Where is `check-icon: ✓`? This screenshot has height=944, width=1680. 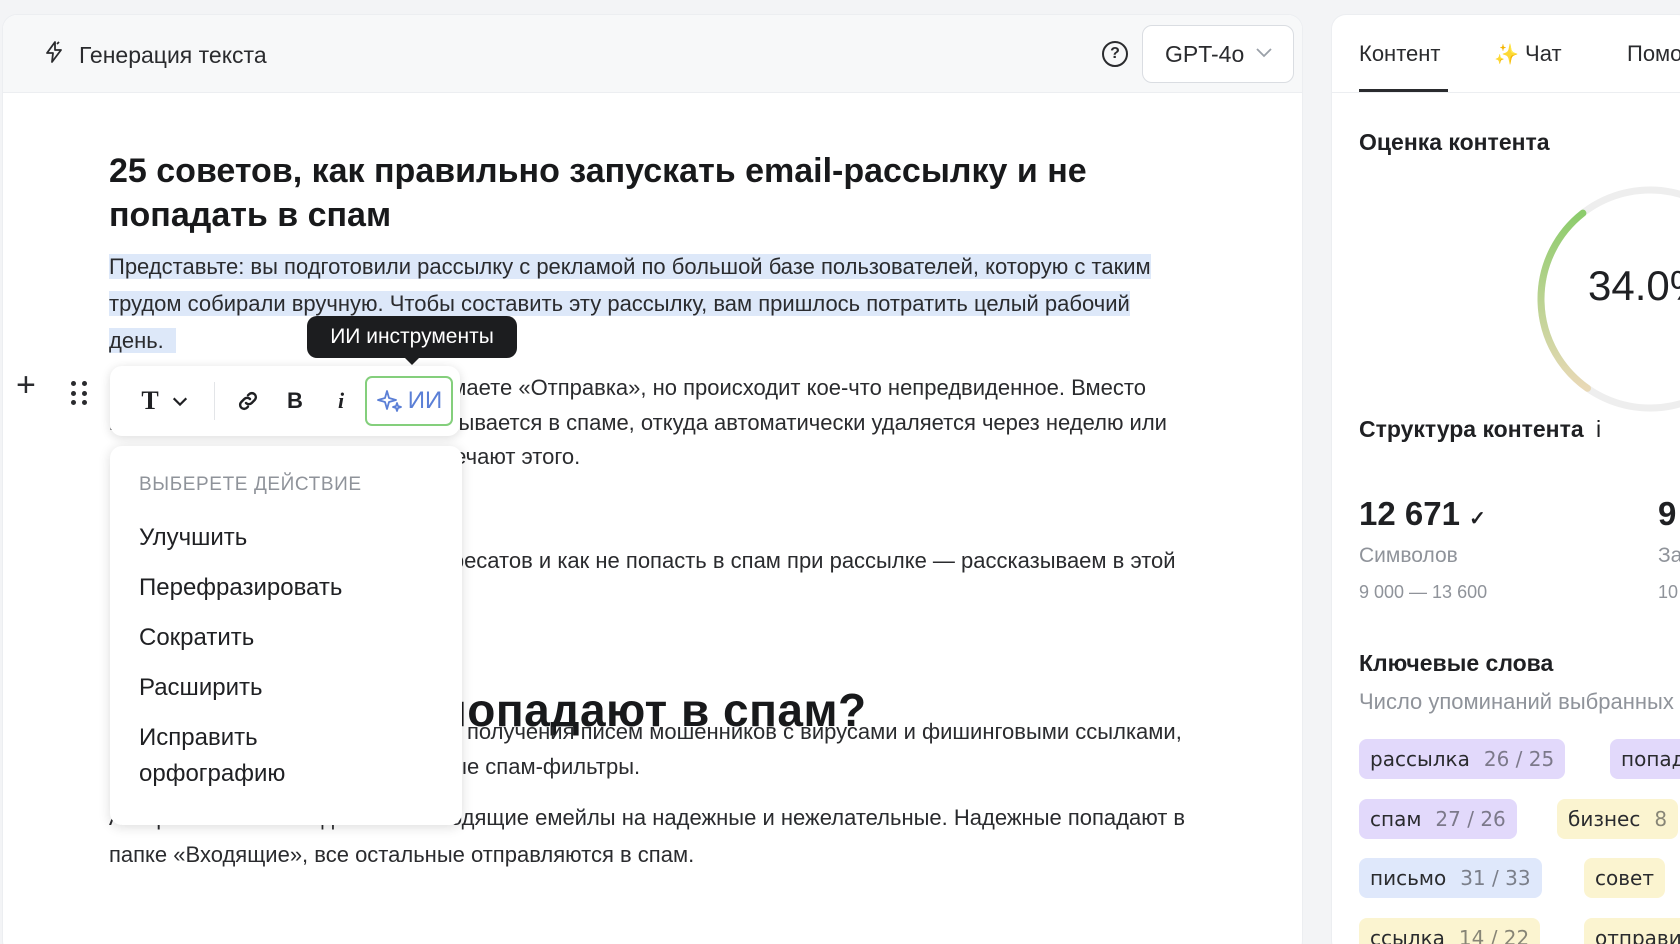 check-icon: ✓ is located at coordinates (1477, 519).